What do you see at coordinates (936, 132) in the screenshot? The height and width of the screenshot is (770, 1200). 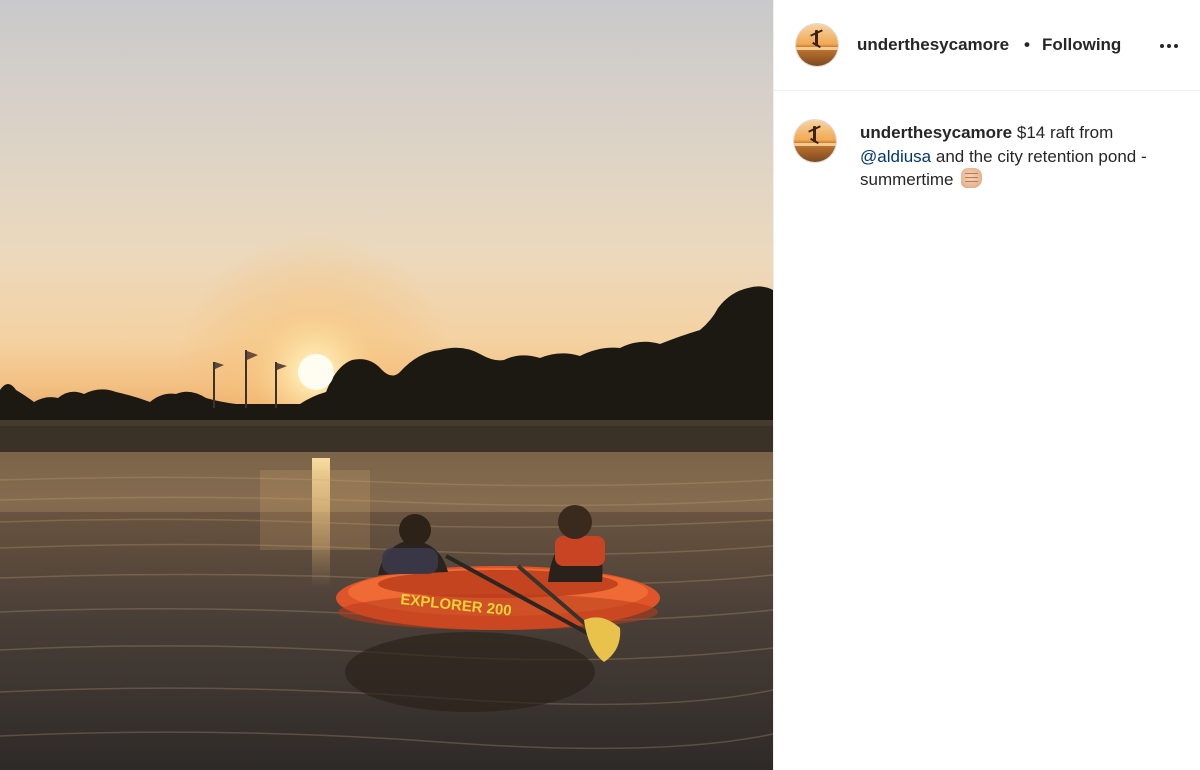 I see `caption-username: underthesycamore` at bounding box center [936, 132].